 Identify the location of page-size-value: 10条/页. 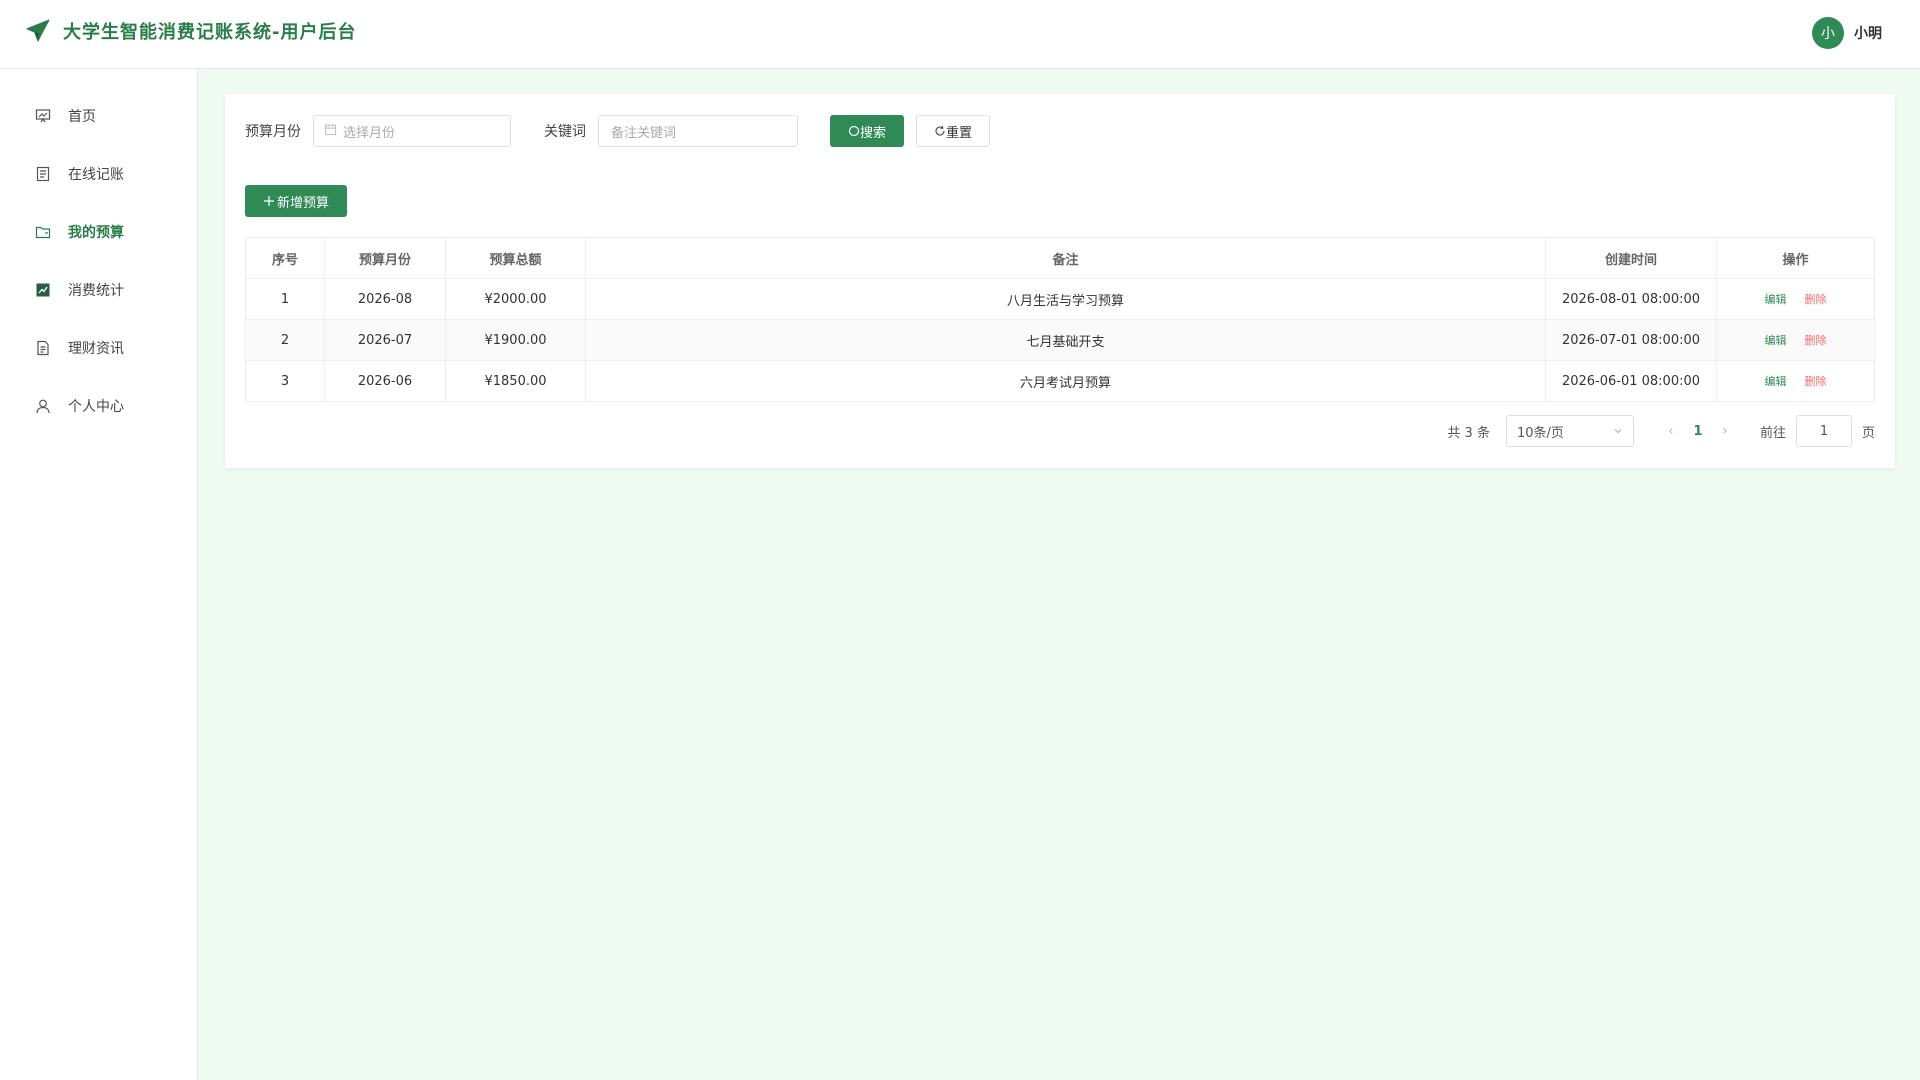
(1540, 433).